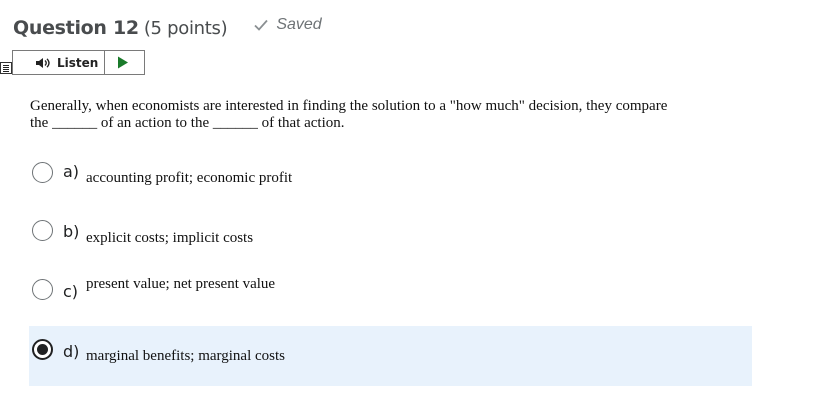 The width and height of the screenshot is (831, 408). I want to click on listen-toolbar: Listen, so click(78, 62).